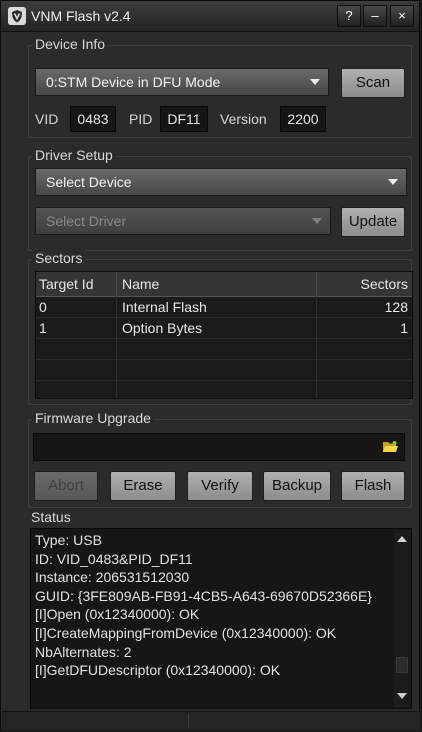 This screenshot has height=732, width=422. Describe the element at coordinates (43, 307) in the screenshot. I see `cell-target-id: 0` at that location.